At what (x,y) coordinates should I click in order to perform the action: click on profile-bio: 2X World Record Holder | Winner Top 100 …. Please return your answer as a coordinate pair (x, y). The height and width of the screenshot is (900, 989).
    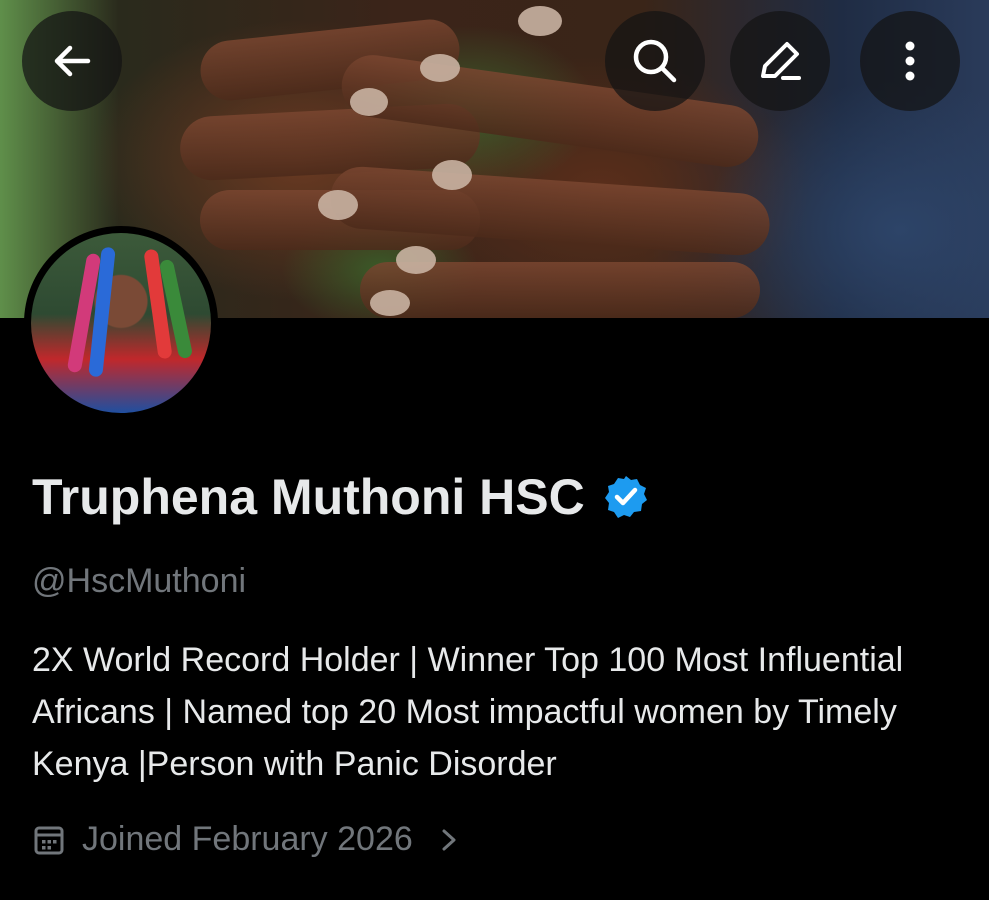
    Looking at the image, I should click on (468, 712).